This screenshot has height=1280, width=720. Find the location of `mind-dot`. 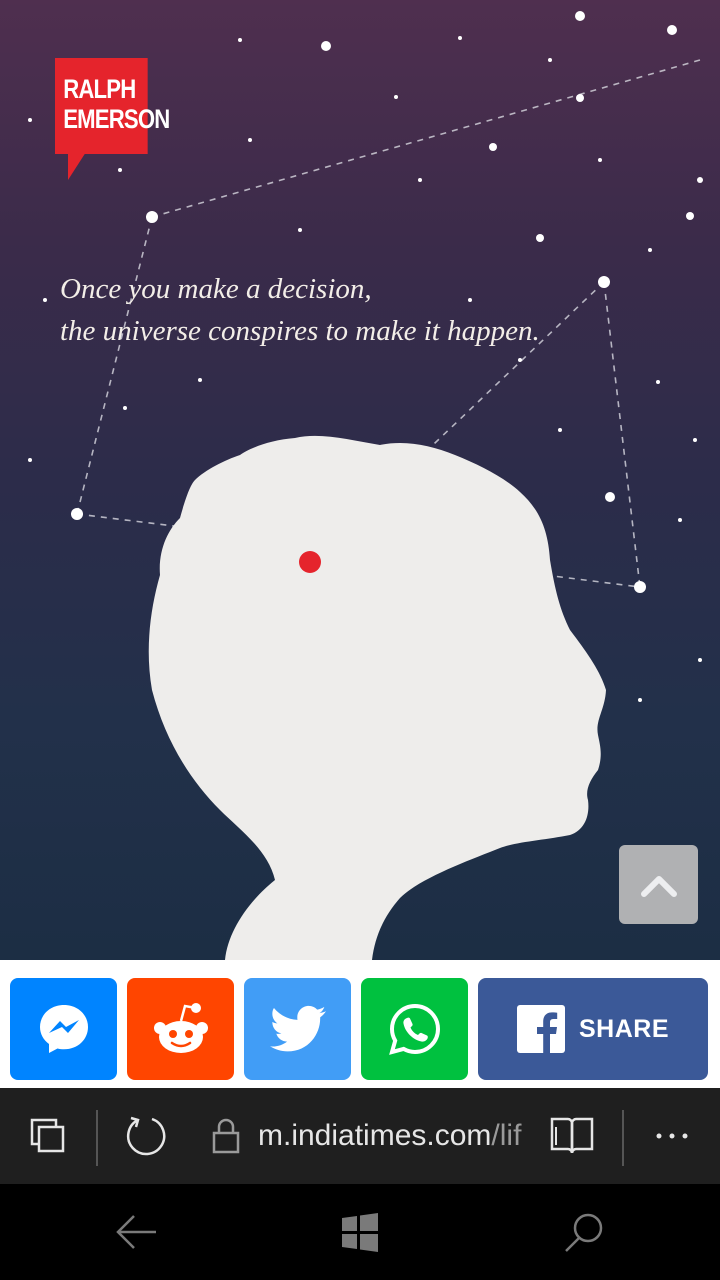

mind-dot is located at coordinates (310, 562).